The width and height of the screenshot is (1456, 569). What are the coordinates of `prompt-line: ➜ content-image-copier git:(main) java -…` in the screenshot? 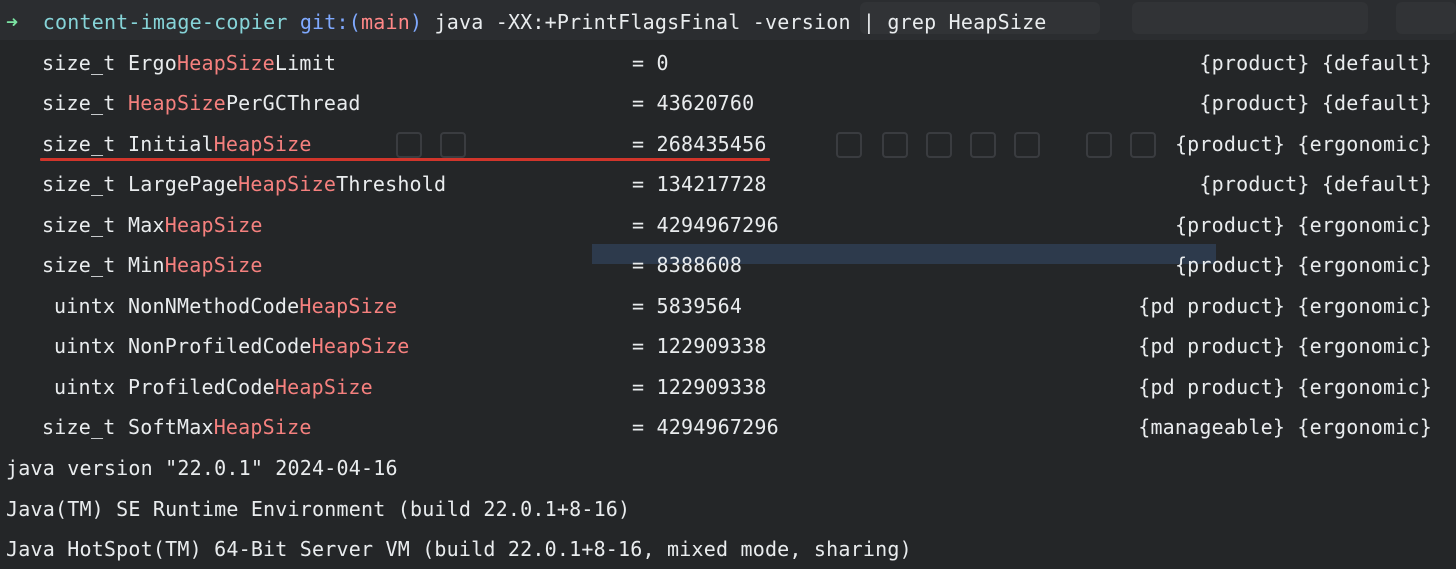 It's located at (526, 22).